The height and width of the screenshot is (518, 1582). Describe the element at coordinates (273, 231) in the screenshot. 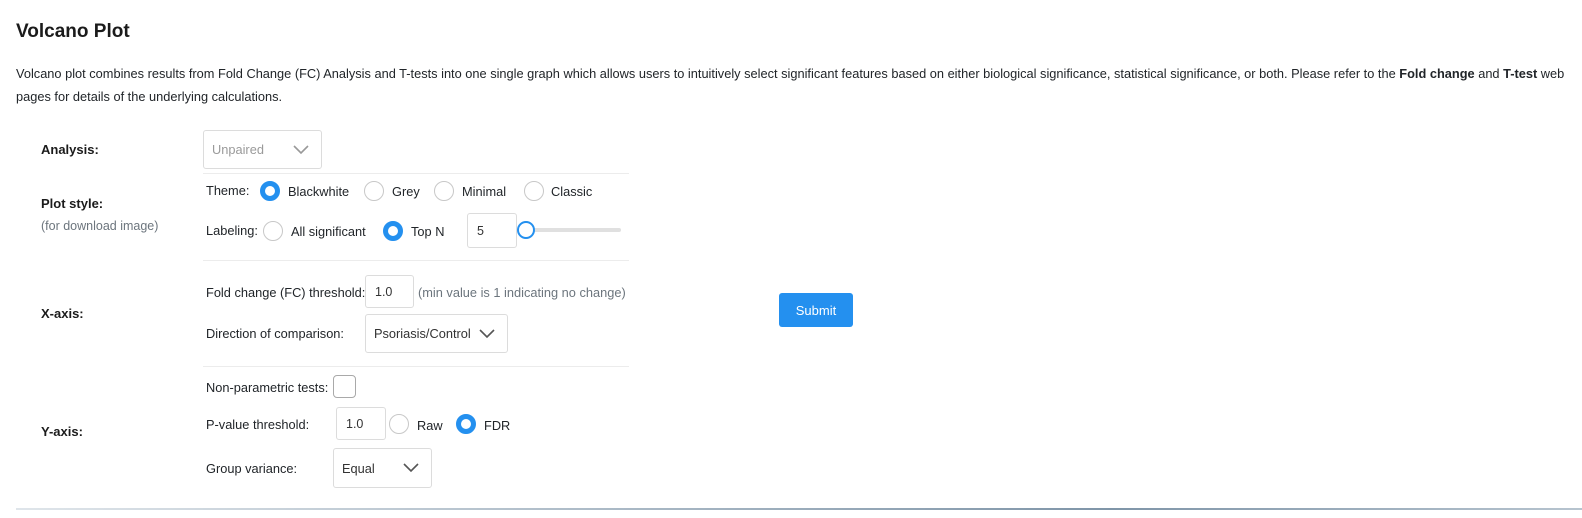

I see `labeling-all-significant-radio` at that location.